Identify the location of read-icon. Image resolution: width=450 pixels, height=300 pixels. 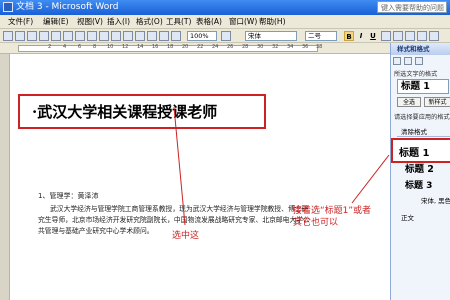
(226, 36).